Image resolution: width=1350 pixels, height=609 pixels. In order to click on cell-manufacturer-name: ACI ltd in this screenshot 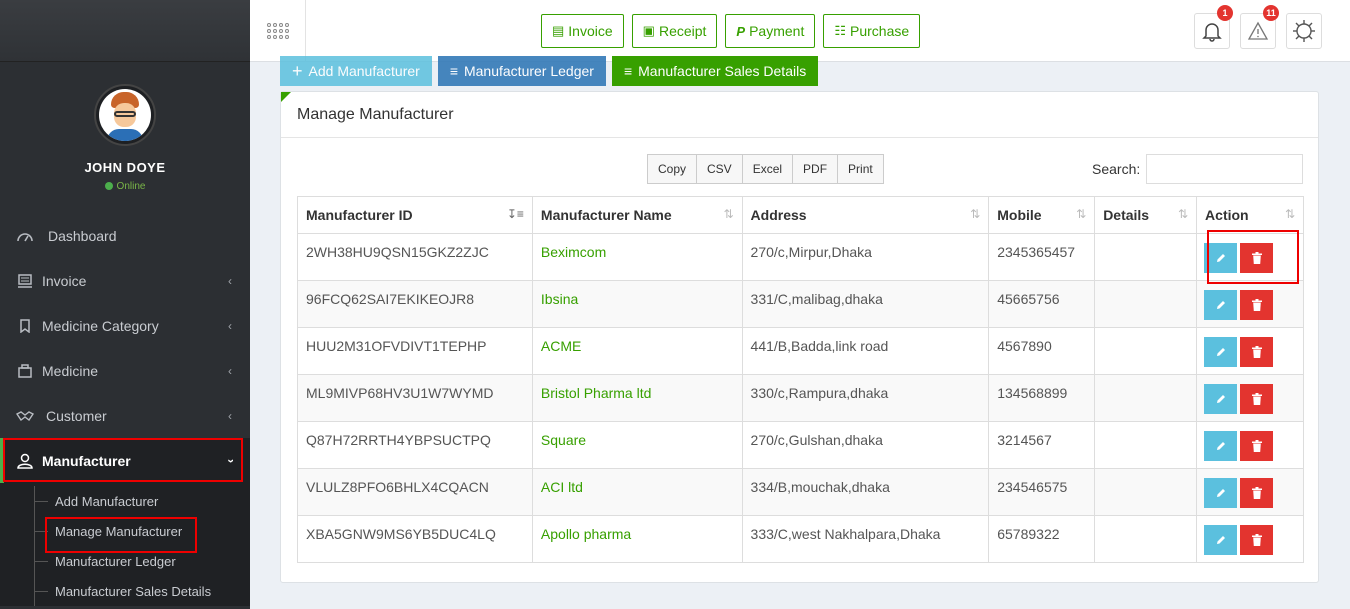, I will do `click(637, 492)`.